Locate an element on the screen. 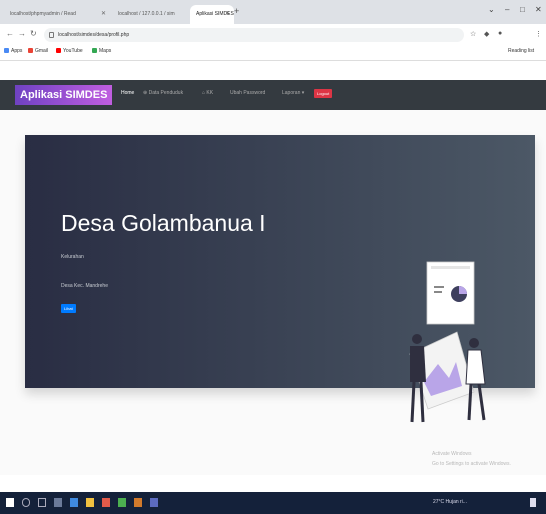 The height and width of the screenshot is (514, 546). back-icon: ← is located at coordinates (10, 33).